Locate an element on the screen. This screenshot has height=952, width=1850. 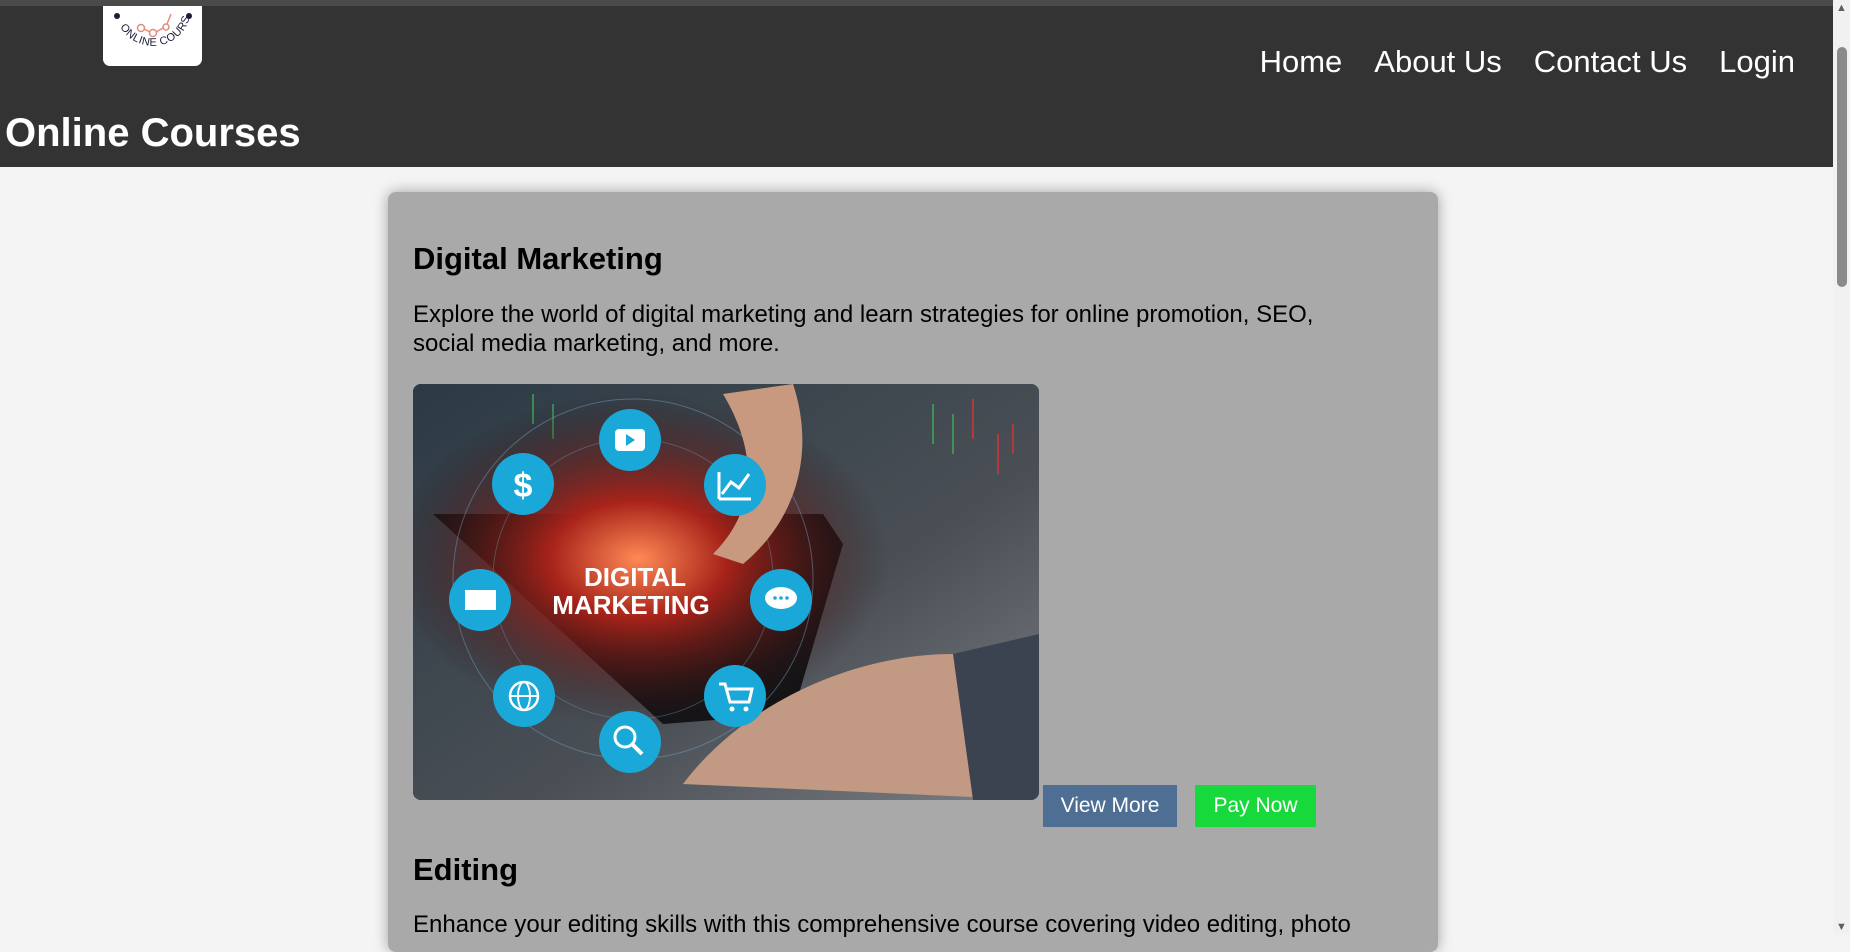
scroll-thumb is located at coordinates (1842, 167).